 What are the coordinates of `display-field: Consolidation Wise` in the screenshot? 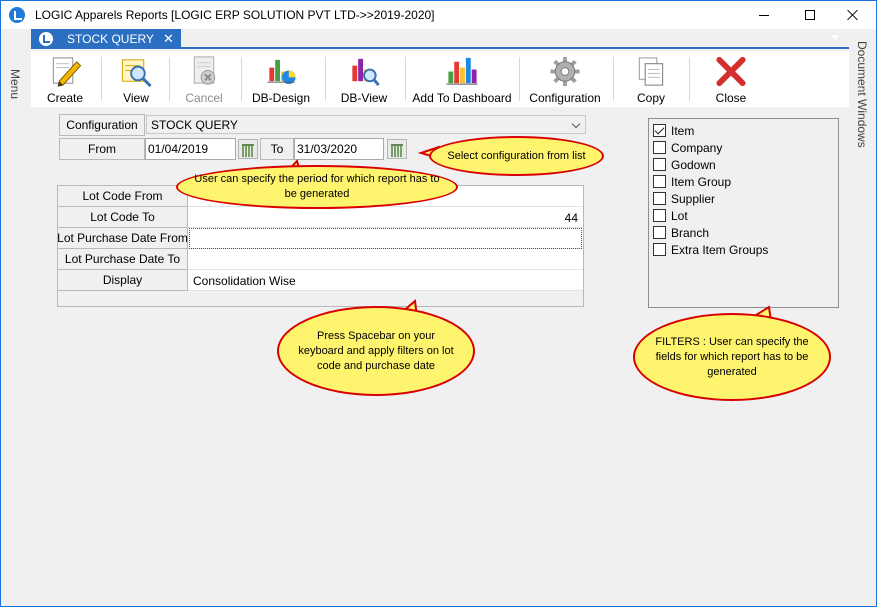 It's located at (385, 280).